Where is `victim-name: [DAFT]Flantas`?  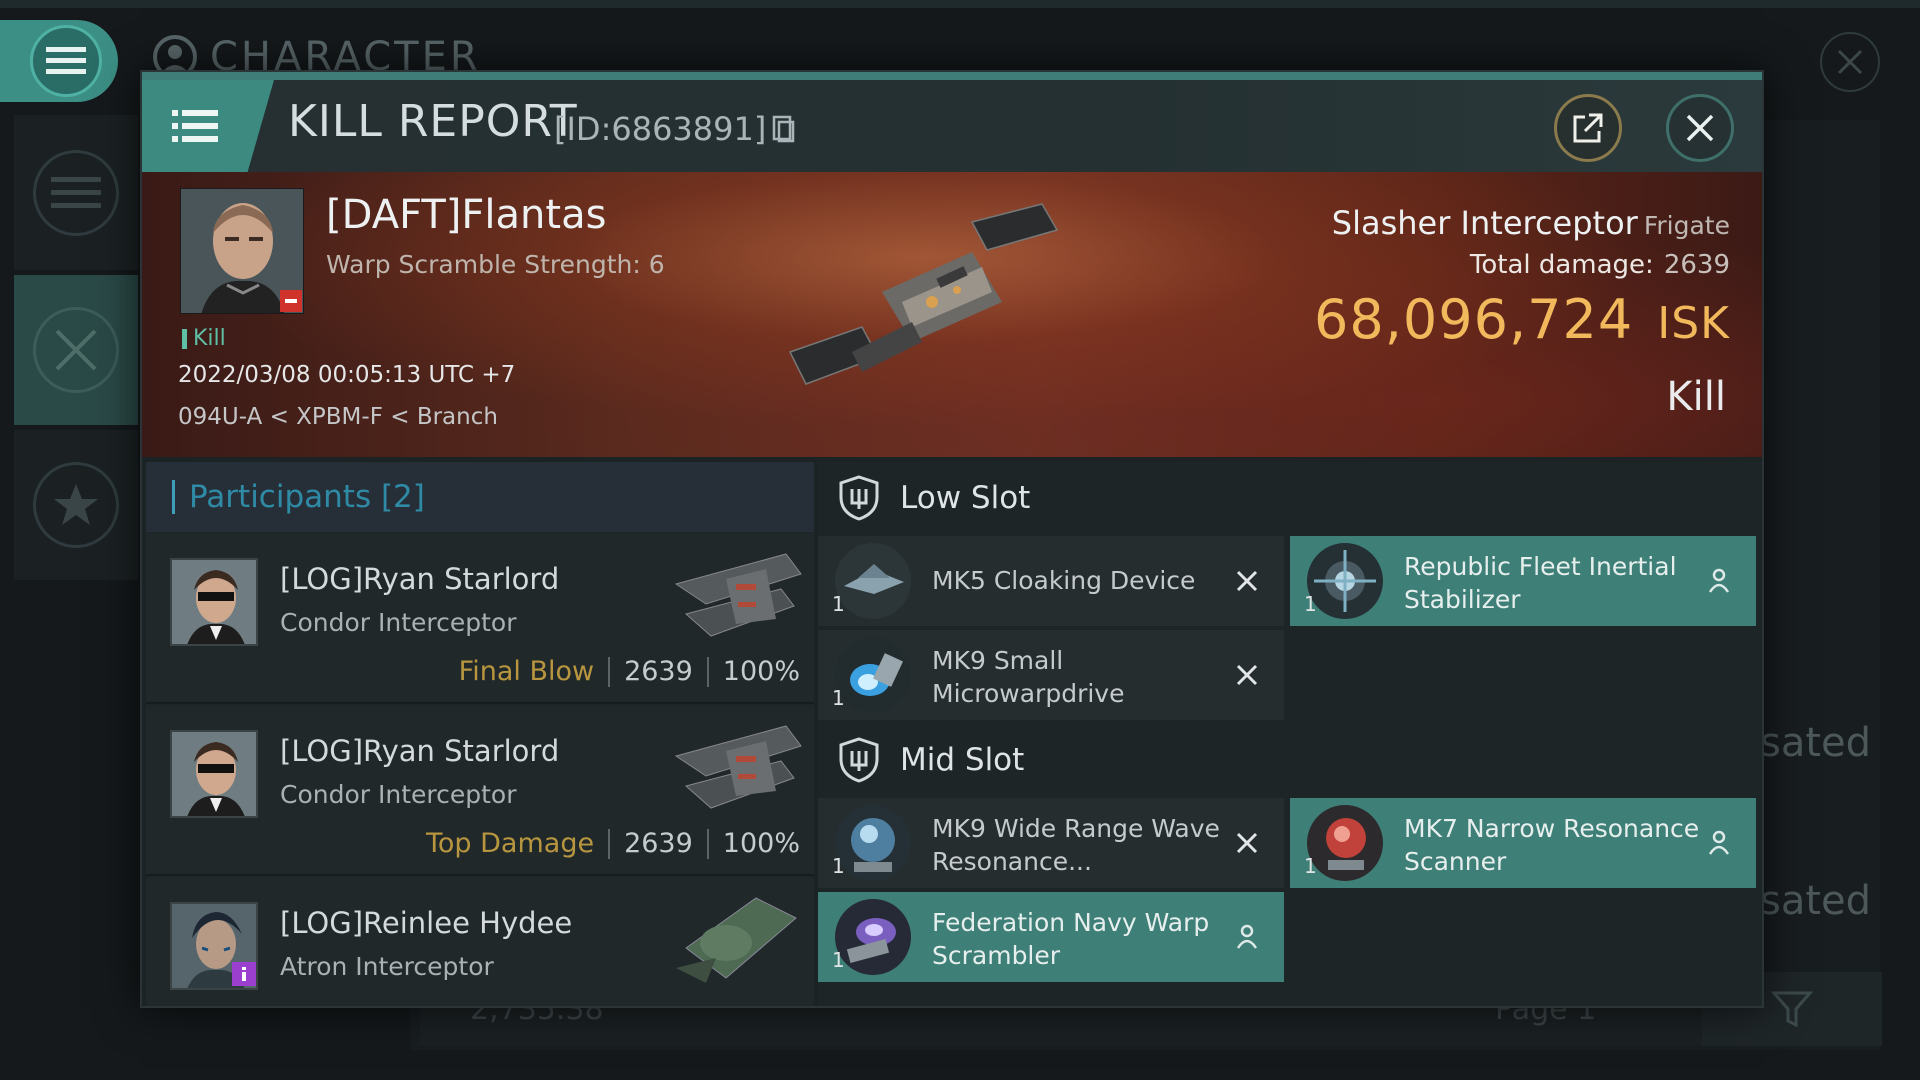
victim-name: [DAFT]Flantas is located at coordinates (466, 215).